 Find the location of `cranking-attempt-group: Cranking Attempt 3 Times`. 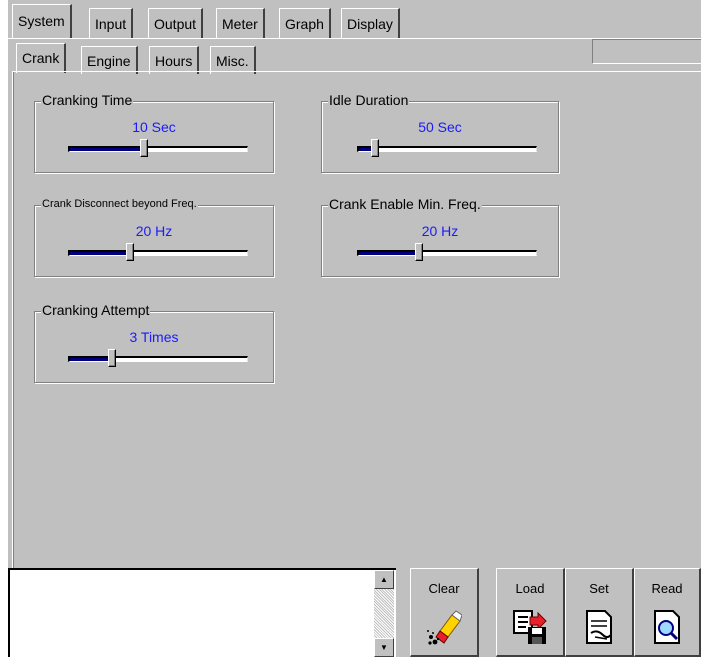

cranking-attempt-group: Cranking Attempt 3 Times is located at coordinates (154, 342).